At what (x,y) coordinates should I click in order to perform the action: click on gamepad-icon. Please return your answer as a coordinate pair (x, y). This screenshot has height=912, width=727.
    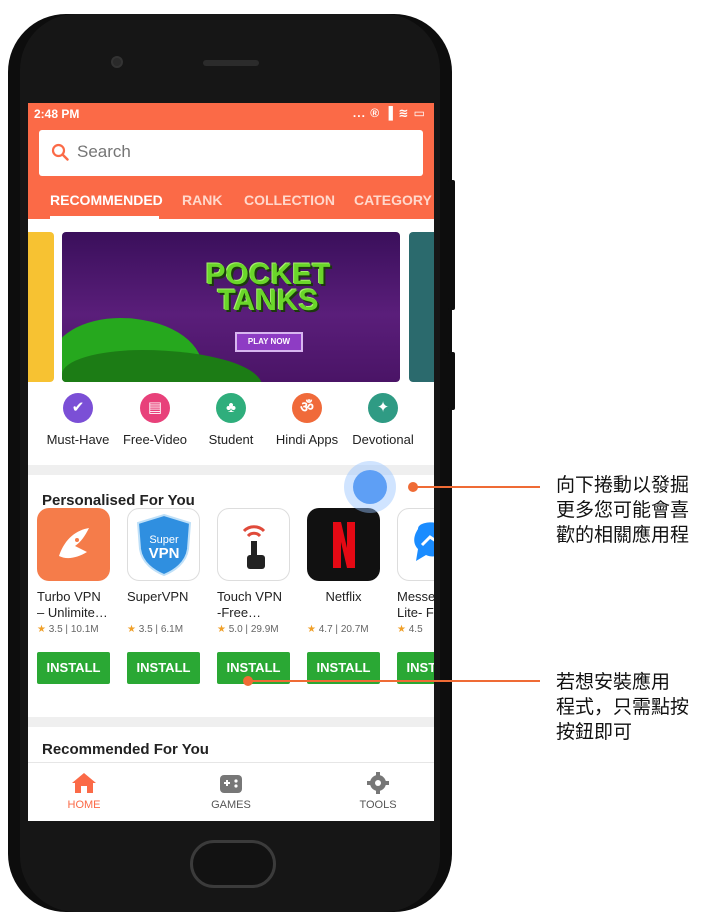
    Looking at the image, I should click on (231, 784).